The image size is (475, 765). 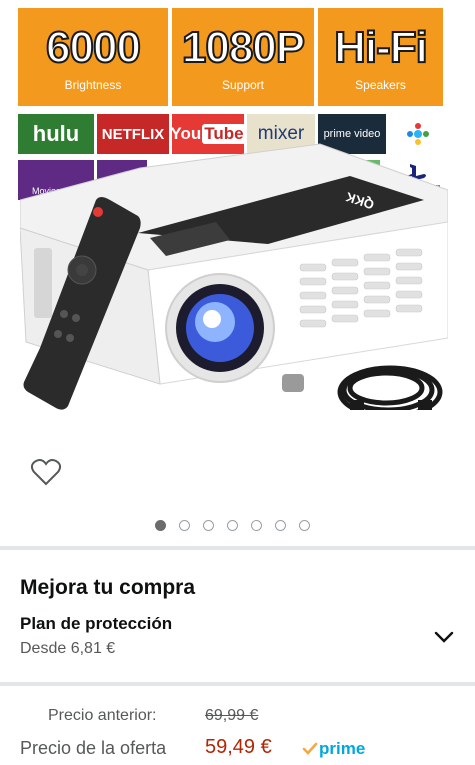 I want to click on prime-badge: prime, so click(x=333, y=749).